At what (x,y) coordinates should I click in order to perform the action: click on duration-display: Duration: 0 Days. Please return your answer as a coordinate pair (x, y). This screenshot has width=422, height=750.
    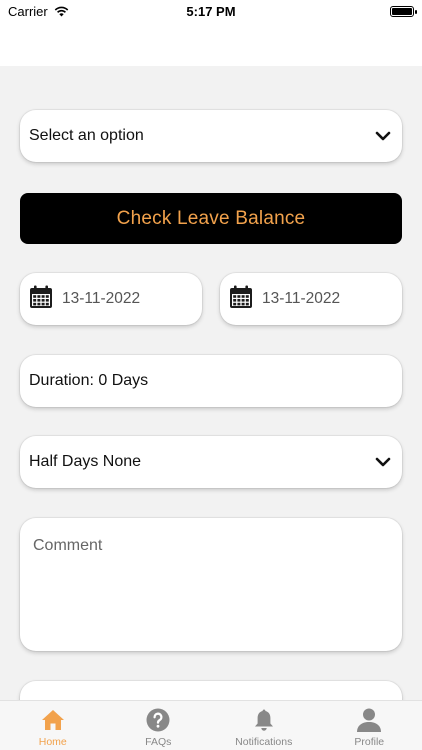
    Looking at the image, I should click on (211, 381).